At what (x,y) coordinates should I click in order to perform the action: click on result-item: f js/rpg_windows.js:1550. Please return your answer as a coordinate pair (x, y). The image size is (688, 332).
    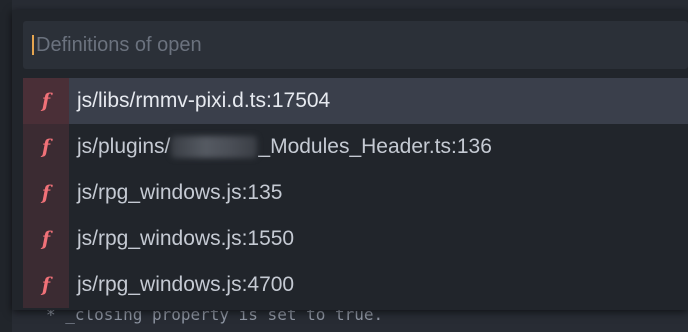
    Looking at the image, I should click on (355, 239).